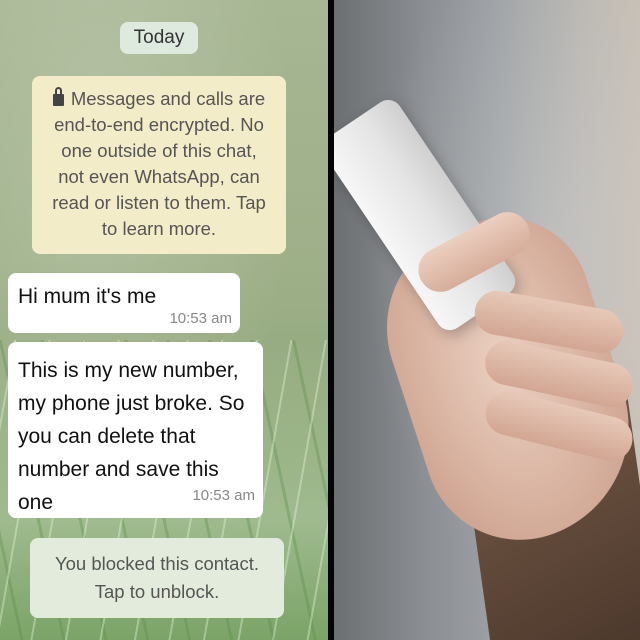 Image resolution: width=640 pixels, height=640 pixels. Describe the element at coordinates (58, 96) in the screenshot. I see `lock-icon` at that location.